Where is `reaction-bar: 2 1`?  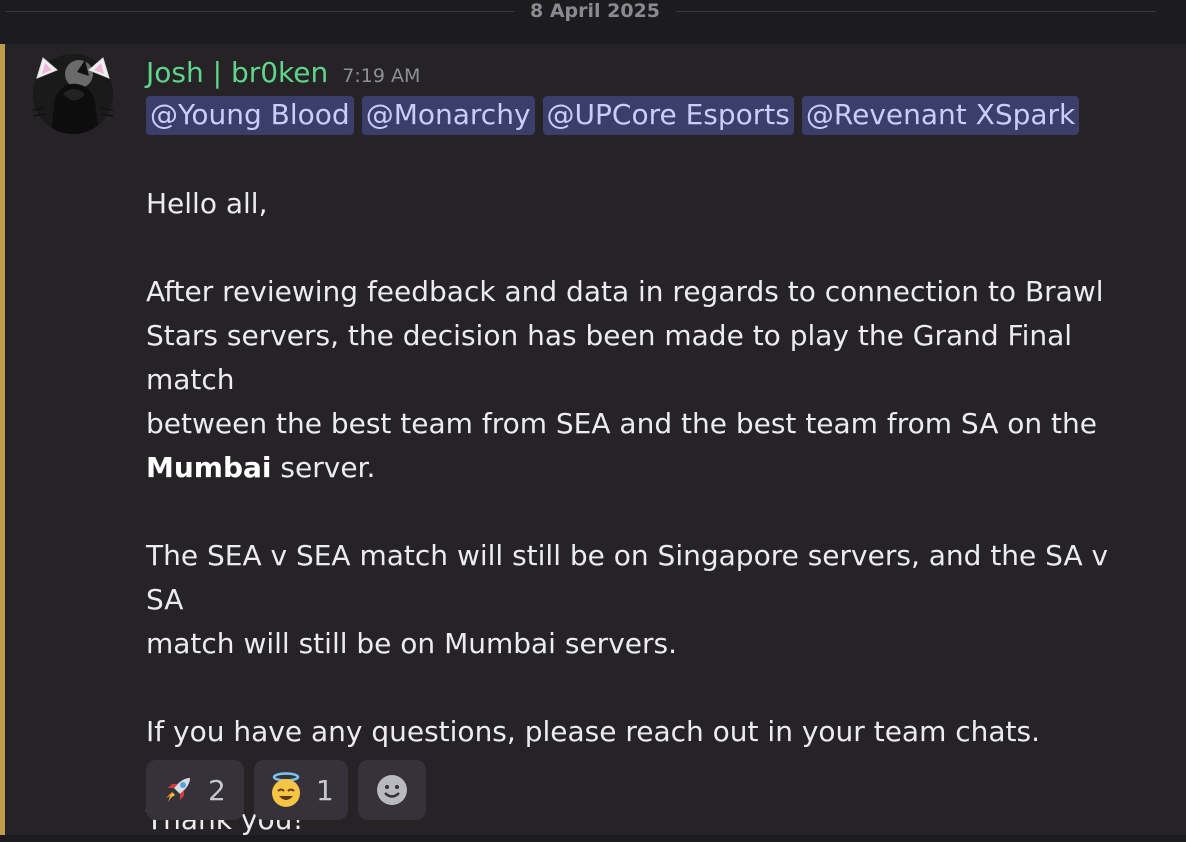 reaction-bar: 2 1 is located at coordinates (286, 790).